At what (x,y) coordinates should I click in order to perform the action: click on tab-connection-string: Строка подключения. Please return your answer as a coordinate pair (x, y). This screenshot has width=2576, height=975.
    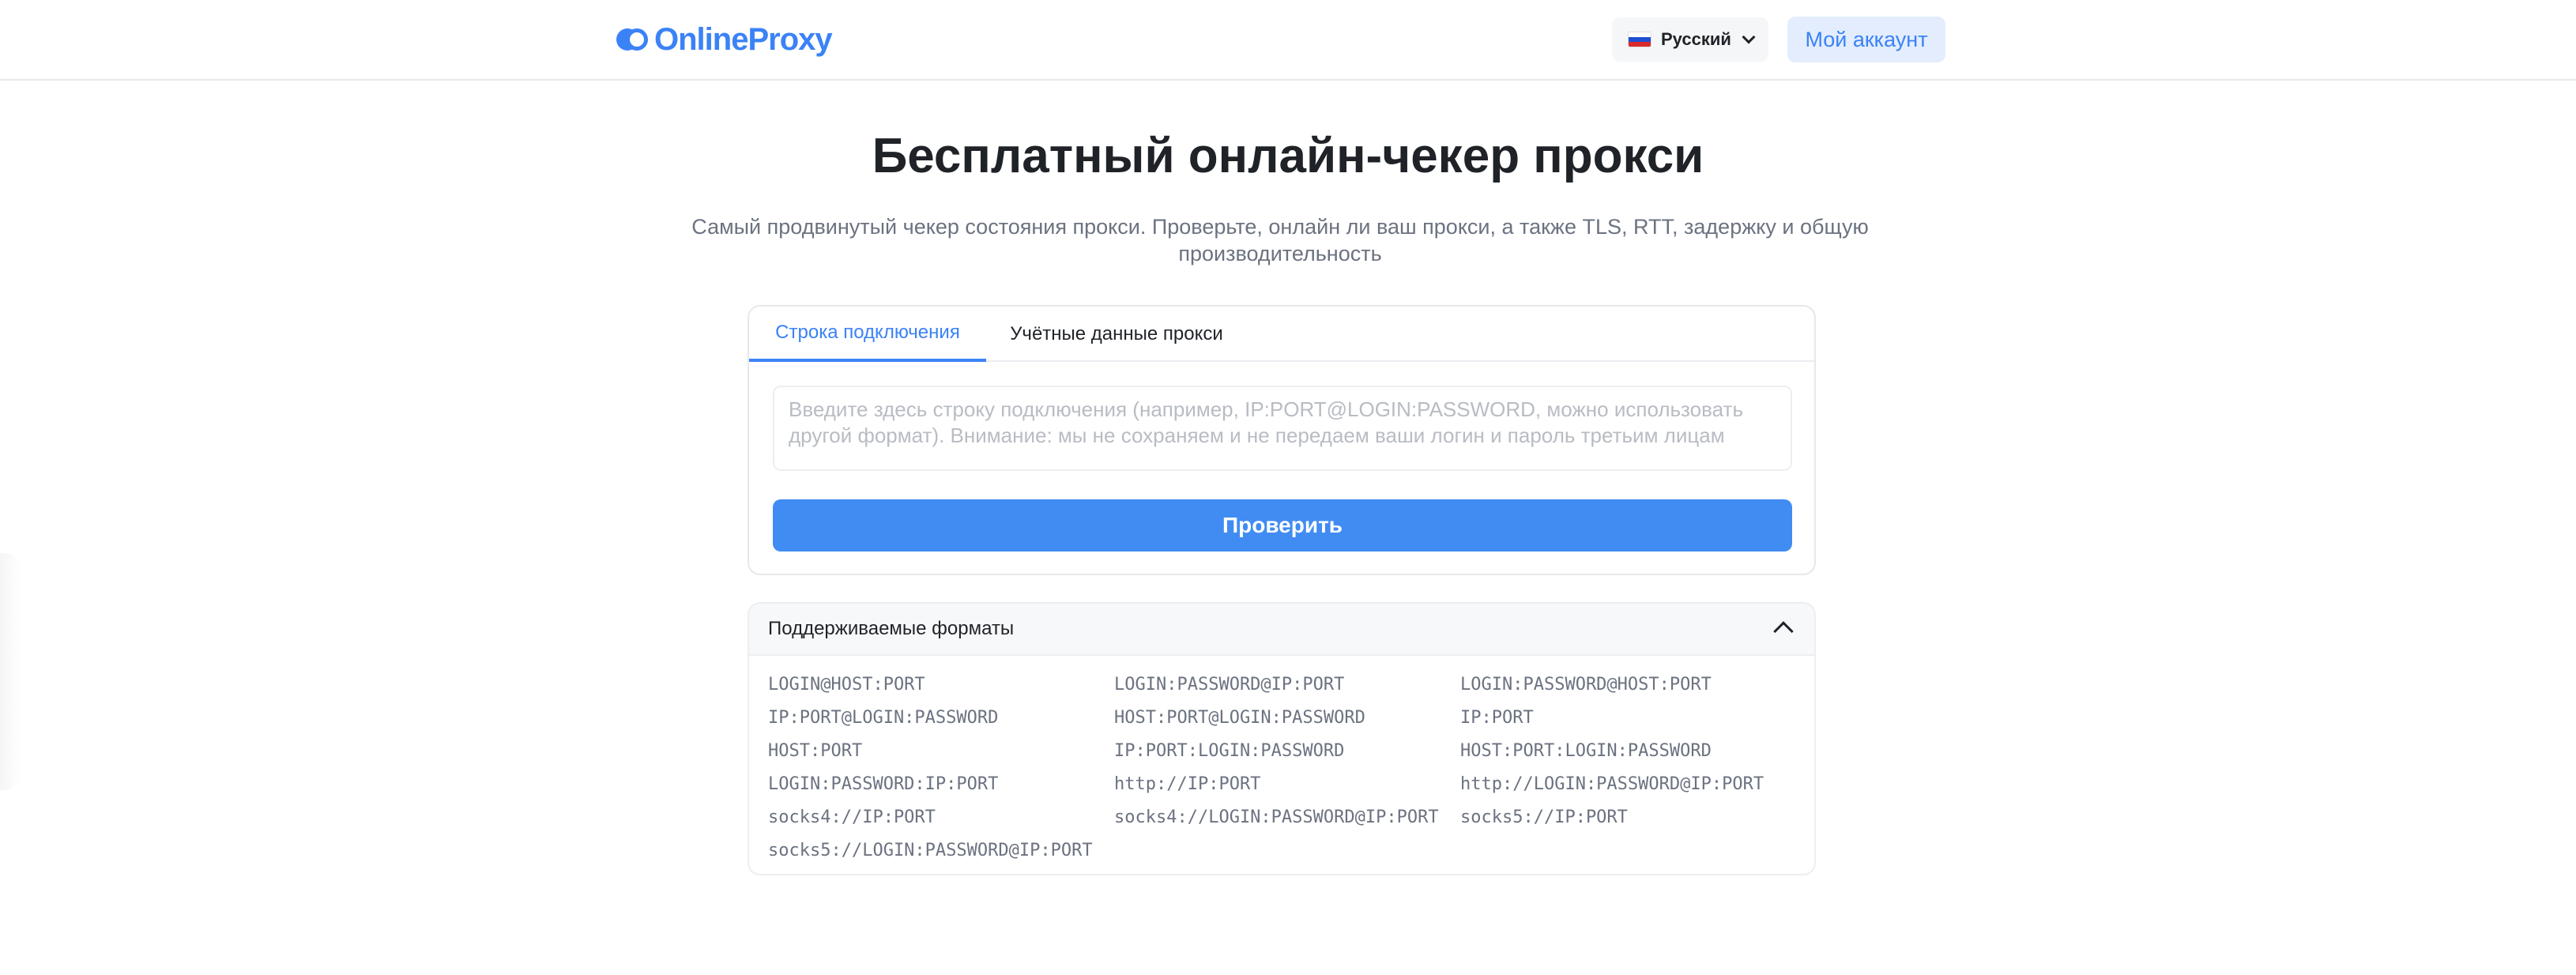
    Looking at the image, I should click on (867, 334).